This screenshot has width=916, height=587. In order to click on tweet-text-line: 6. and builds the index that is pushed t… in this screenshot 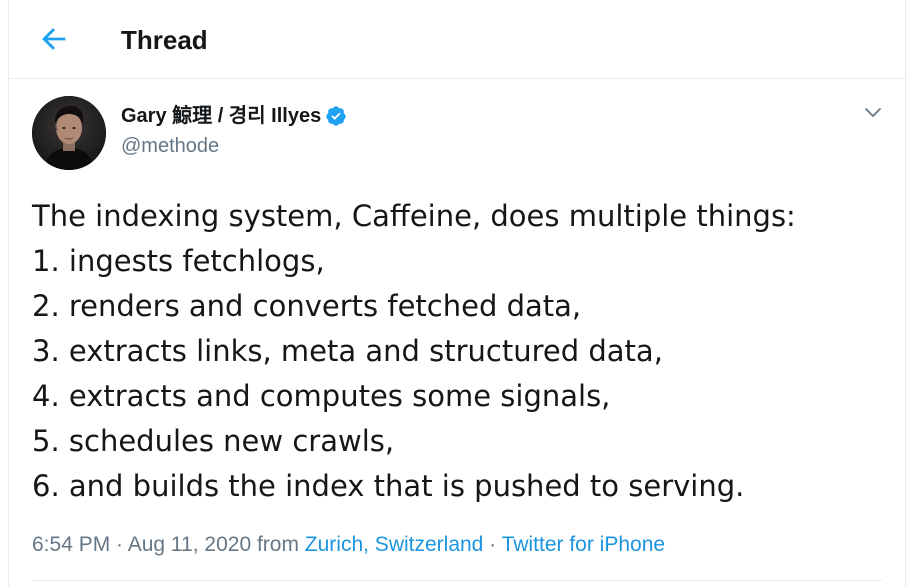, I will do `click(388, 486)`.